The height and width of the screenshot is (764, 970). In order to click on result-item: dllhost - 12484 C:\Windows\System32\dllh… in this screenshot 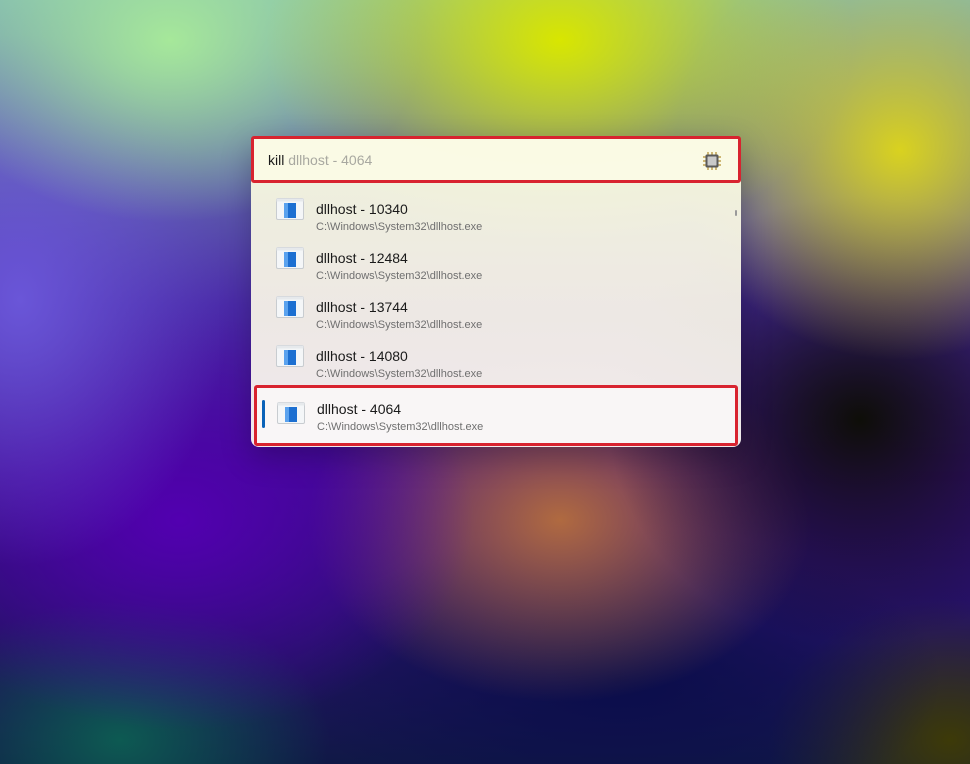, I will do `click(496, 257)`.